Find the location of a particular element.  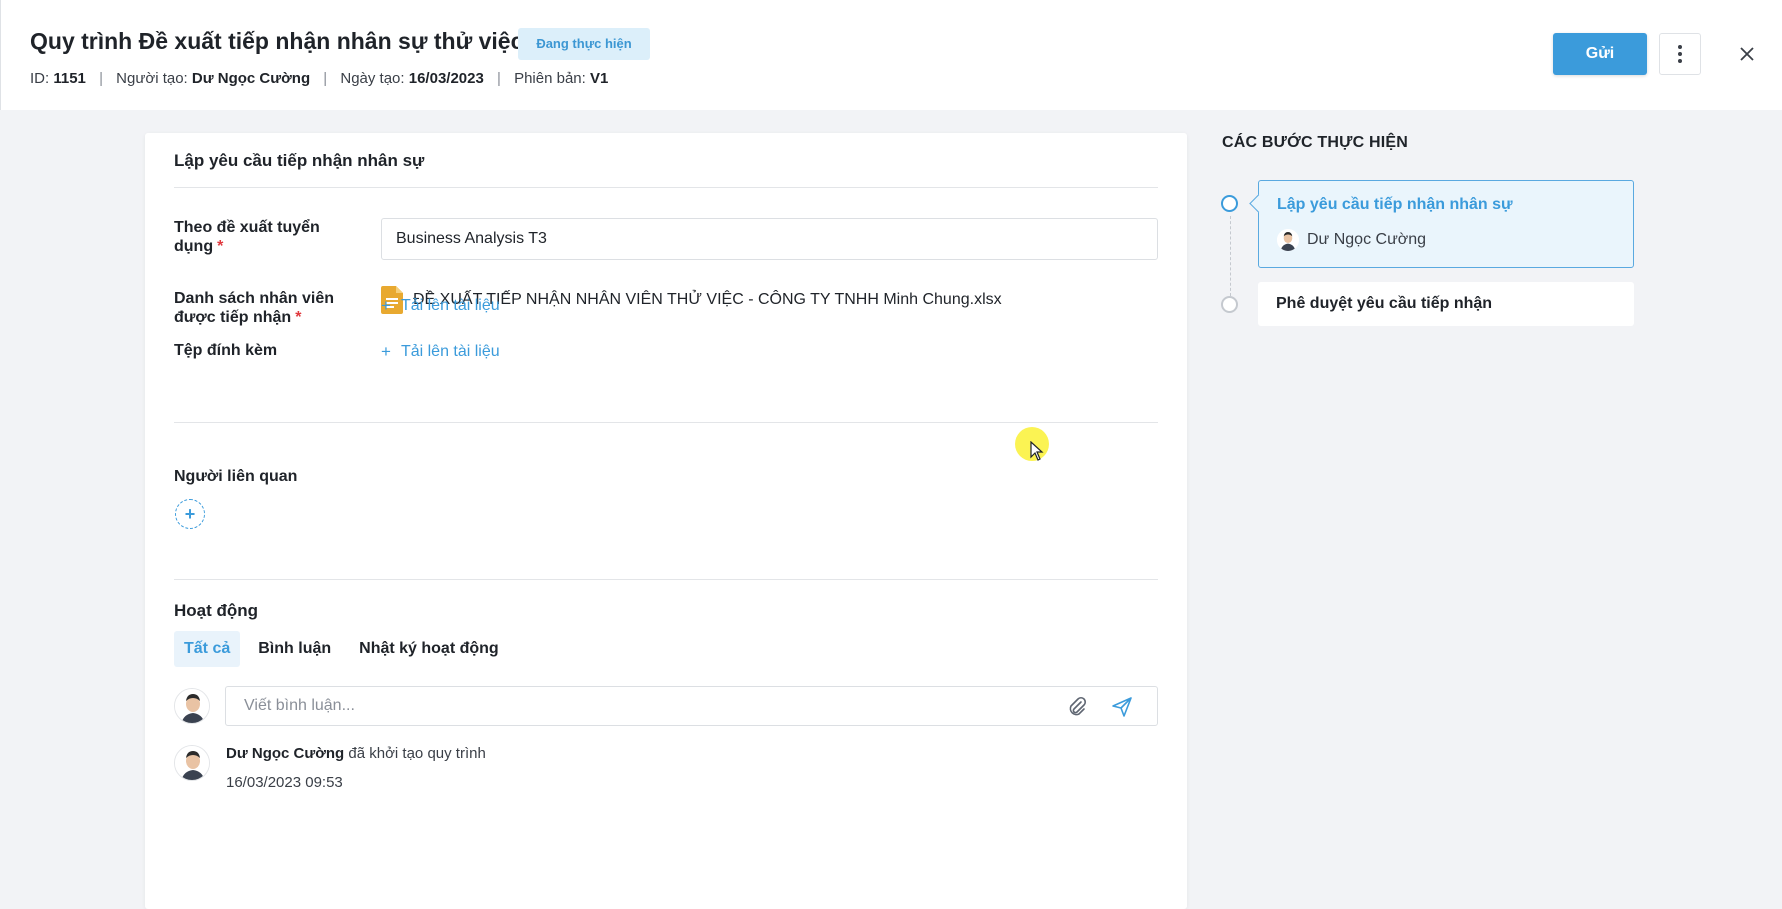

log-user-avatar is located at coordinates (192, 763).